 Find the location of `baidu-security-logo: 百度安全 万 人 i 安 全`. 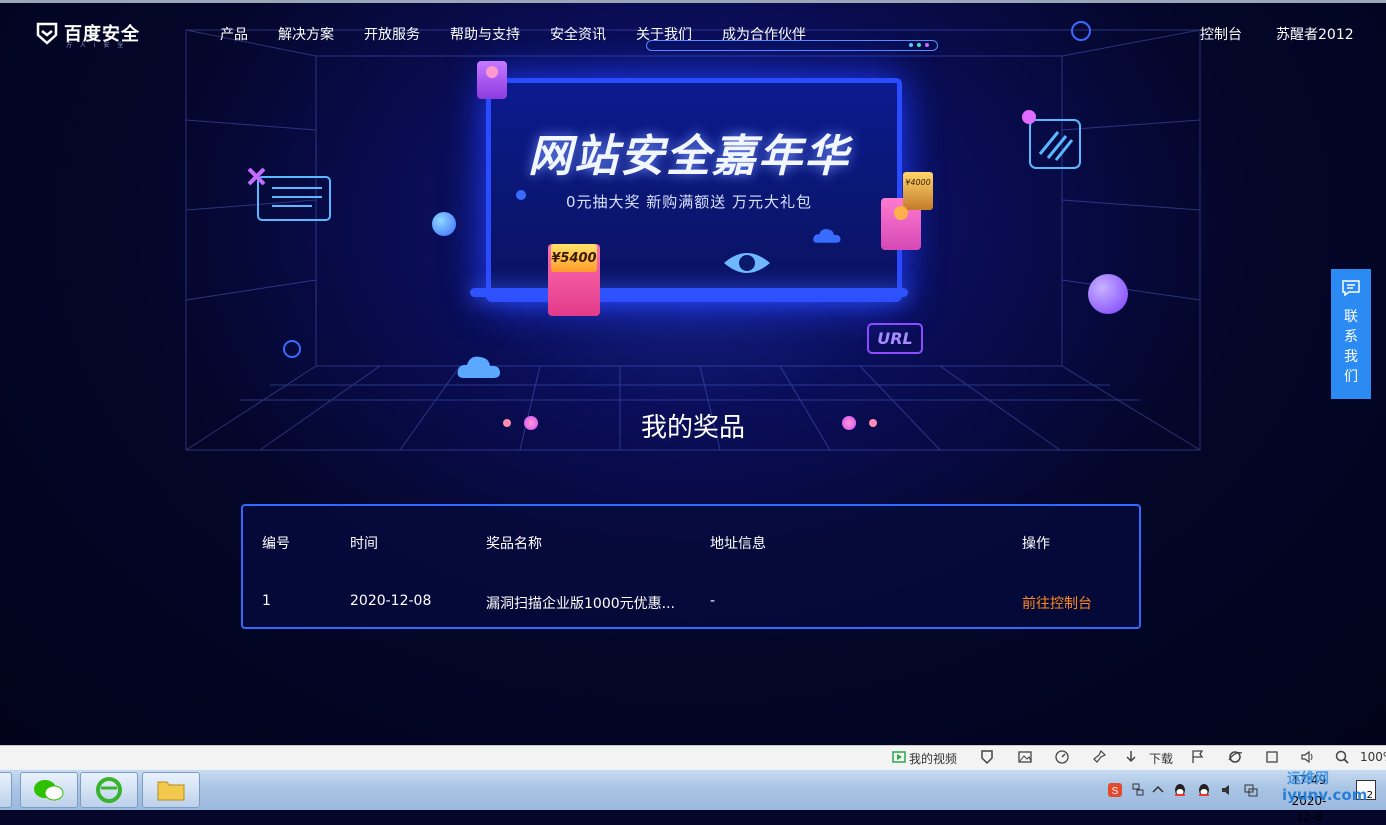

baidu-security-logo: 百度安全 万 人 i 安 全 is located at coordinates (88, 33).